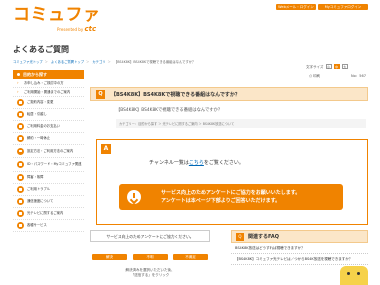 The height and width of the screenshot is (285, 380). What do you see at coordinates (20, 138) in the screenshot?
I see `pause-icon` at bounding box center [20, 138].